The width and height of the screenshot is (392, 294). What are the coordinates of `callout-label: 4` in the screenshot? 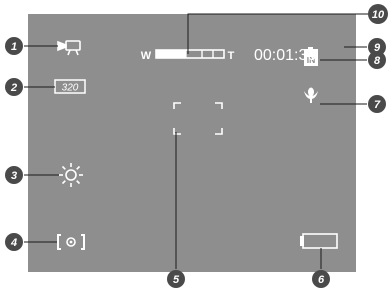 It's located at (13, 243).